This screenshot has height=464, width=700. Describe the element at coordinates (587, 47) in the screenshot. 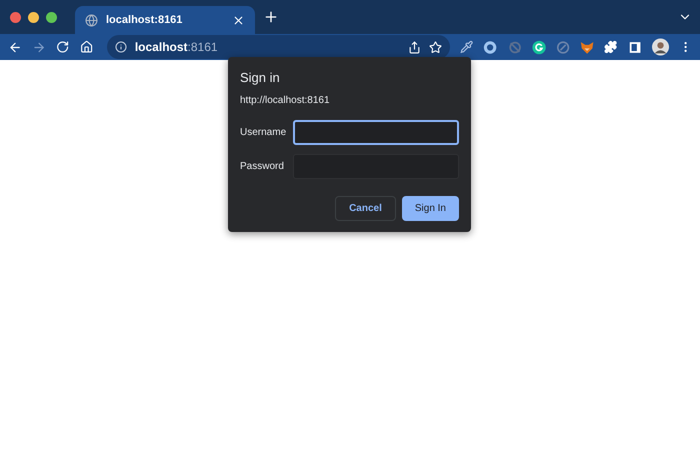

I see `fox-icon` at that location.